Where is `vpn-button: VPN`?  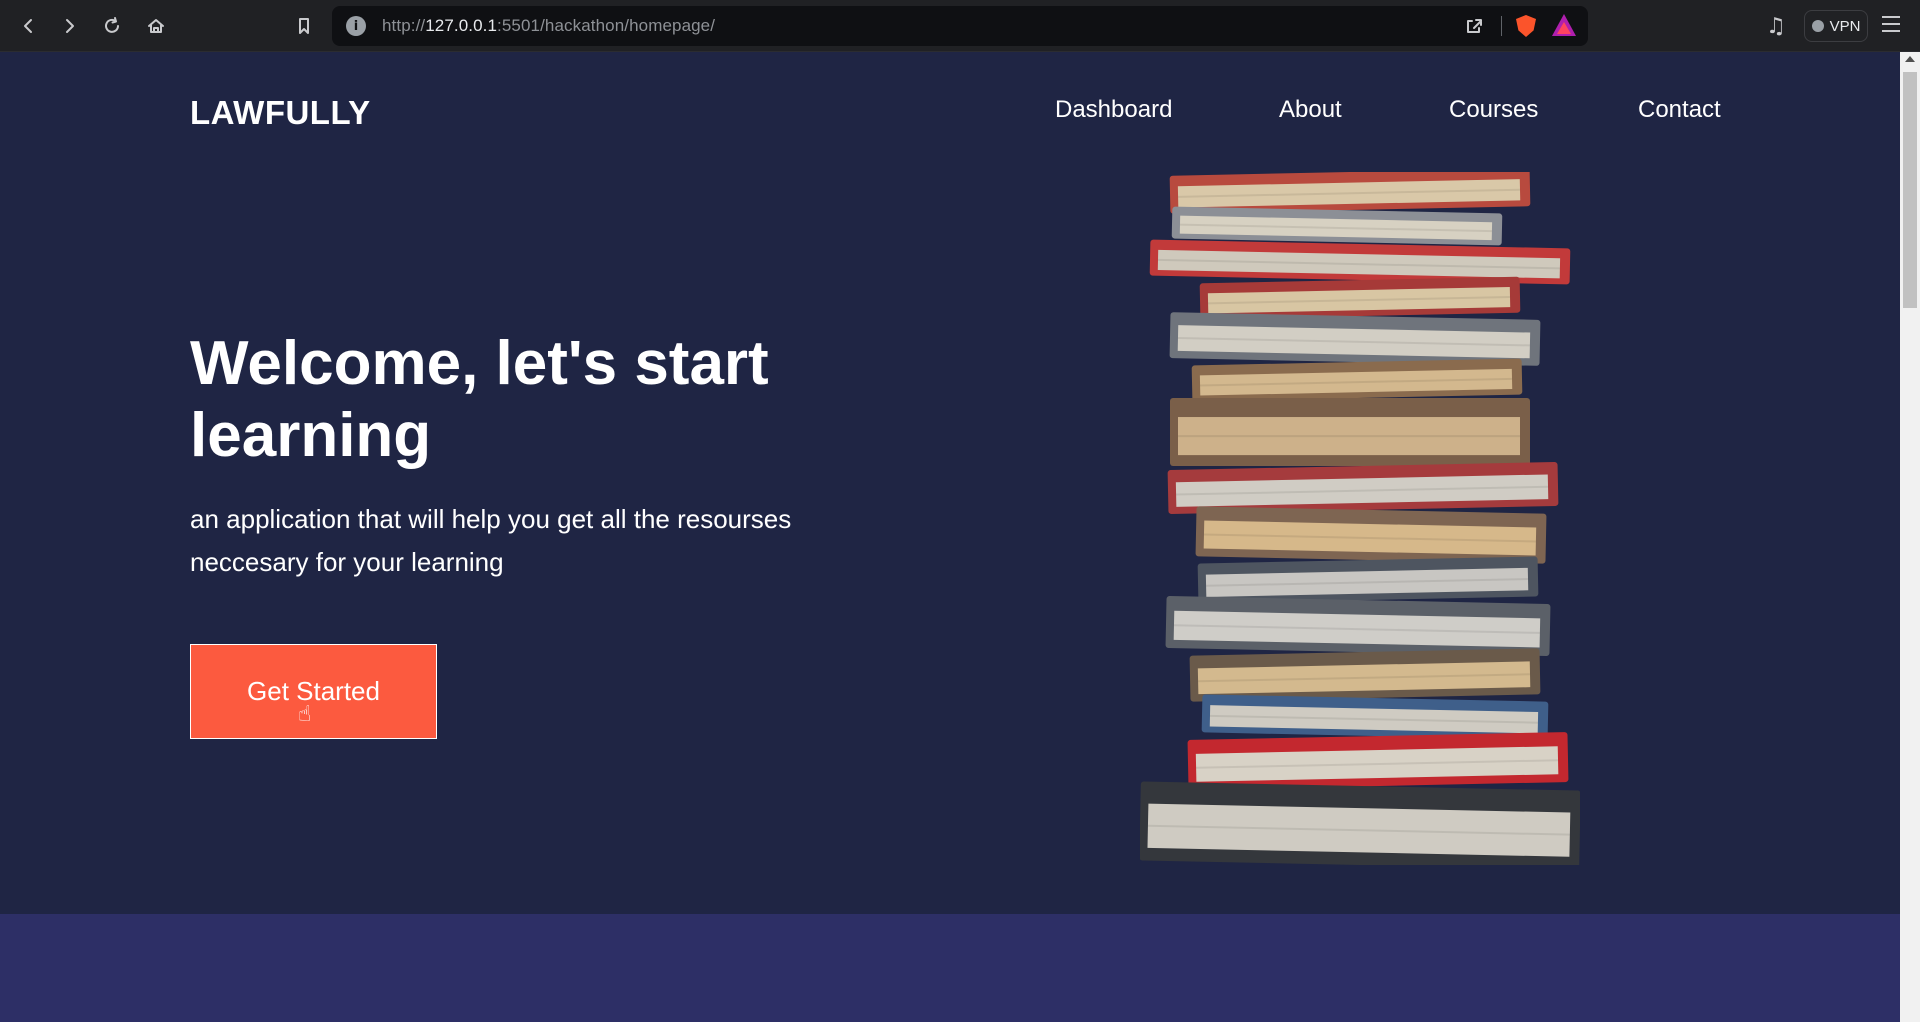 vpn-button: VPN is located at coordinates (1836, 26).